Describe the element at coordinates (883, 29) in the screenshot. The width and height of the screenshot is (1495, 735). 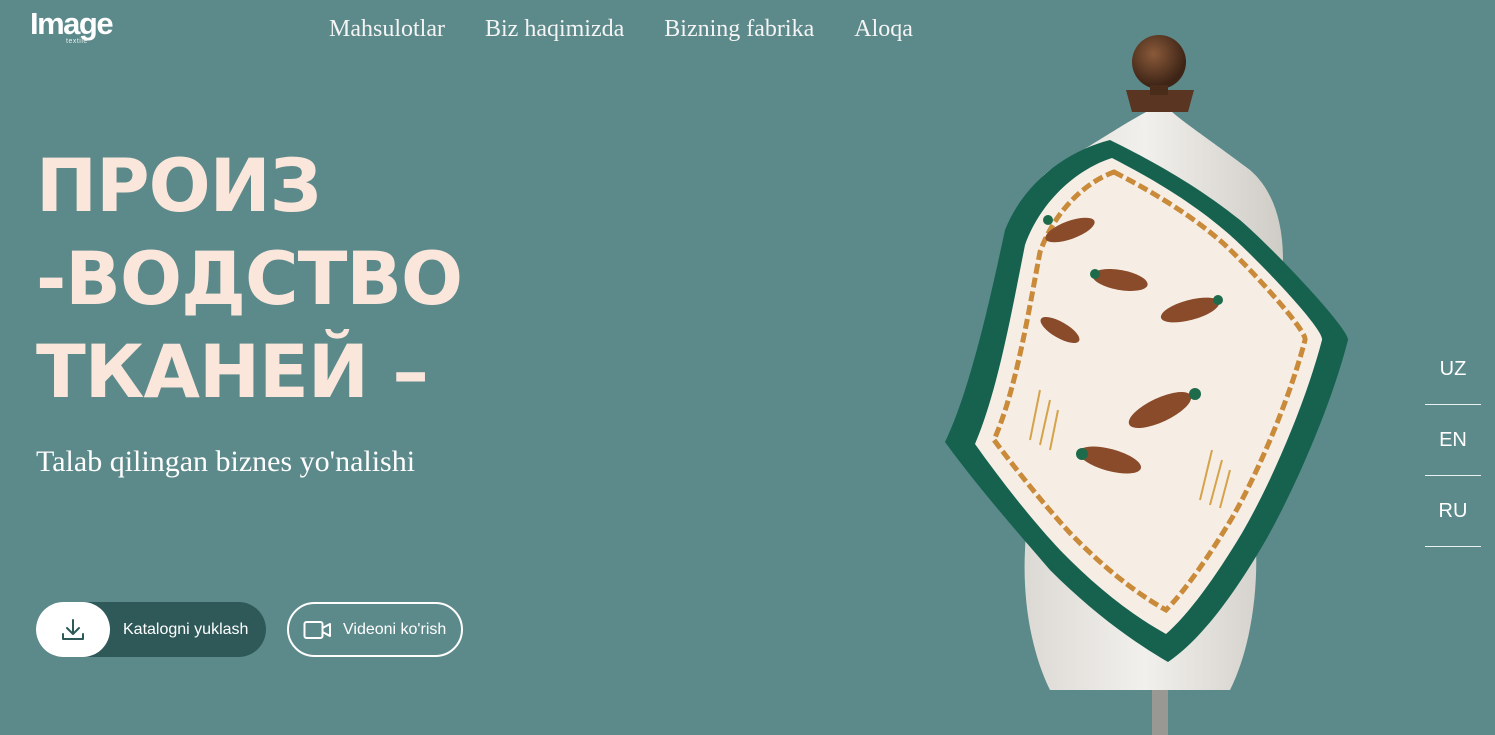
I see `nav-link-contact: Aloqa` at that location.